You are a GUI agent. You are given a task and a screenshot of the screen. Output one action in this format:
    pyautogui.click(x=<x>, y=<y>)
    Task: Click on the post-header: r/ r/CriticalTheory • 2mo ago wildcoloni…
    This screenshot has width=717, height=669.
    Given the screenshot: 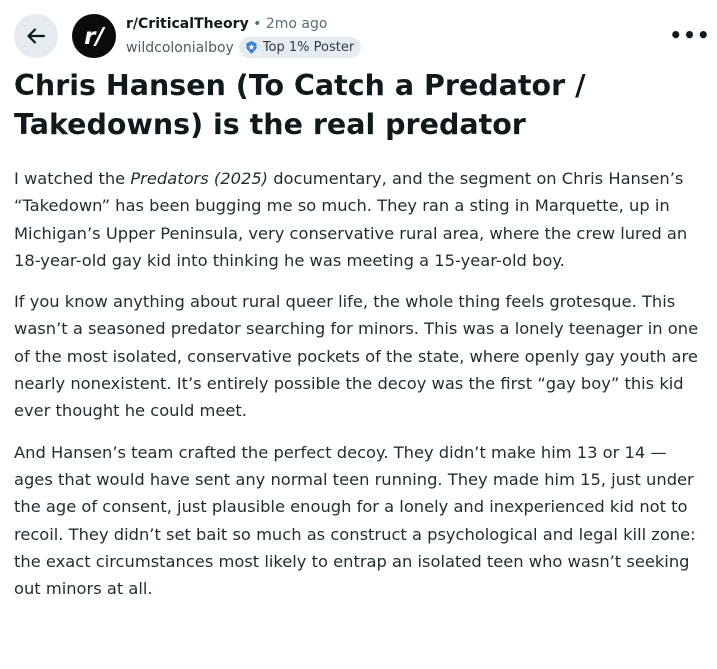 What is the action you would take?
    pyautogui.click(x=358, y=33)
    